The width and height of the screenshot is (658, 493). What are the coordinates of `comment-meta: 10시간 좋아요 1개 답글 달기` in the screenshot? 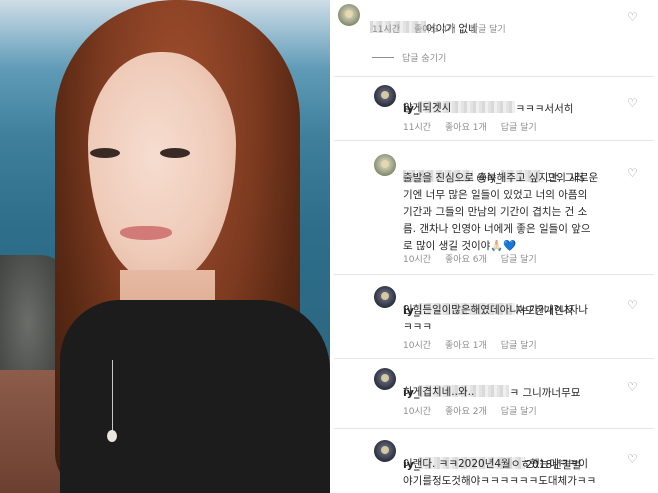 It's located at (470, 344).